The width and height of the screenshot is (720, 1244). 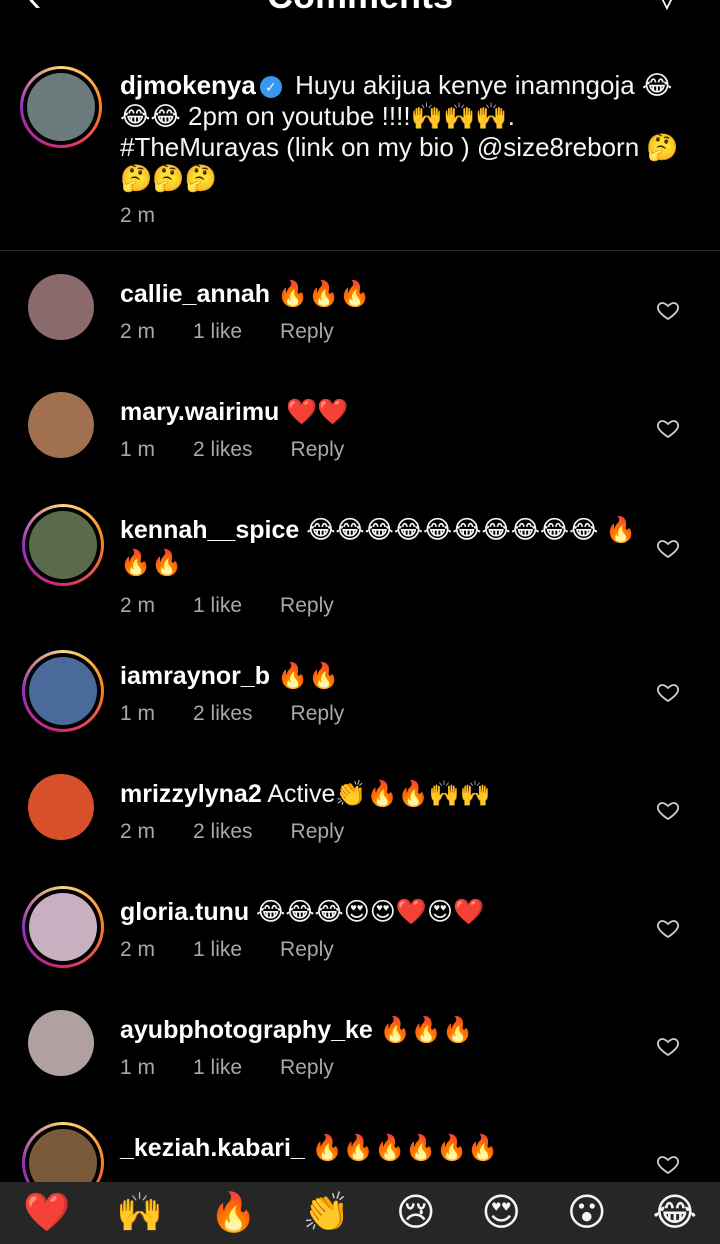 I want to click on comment-text-block: mrizzylyna2 Active👏🔥🔥🙌🙌, so click(x=380, y=794).